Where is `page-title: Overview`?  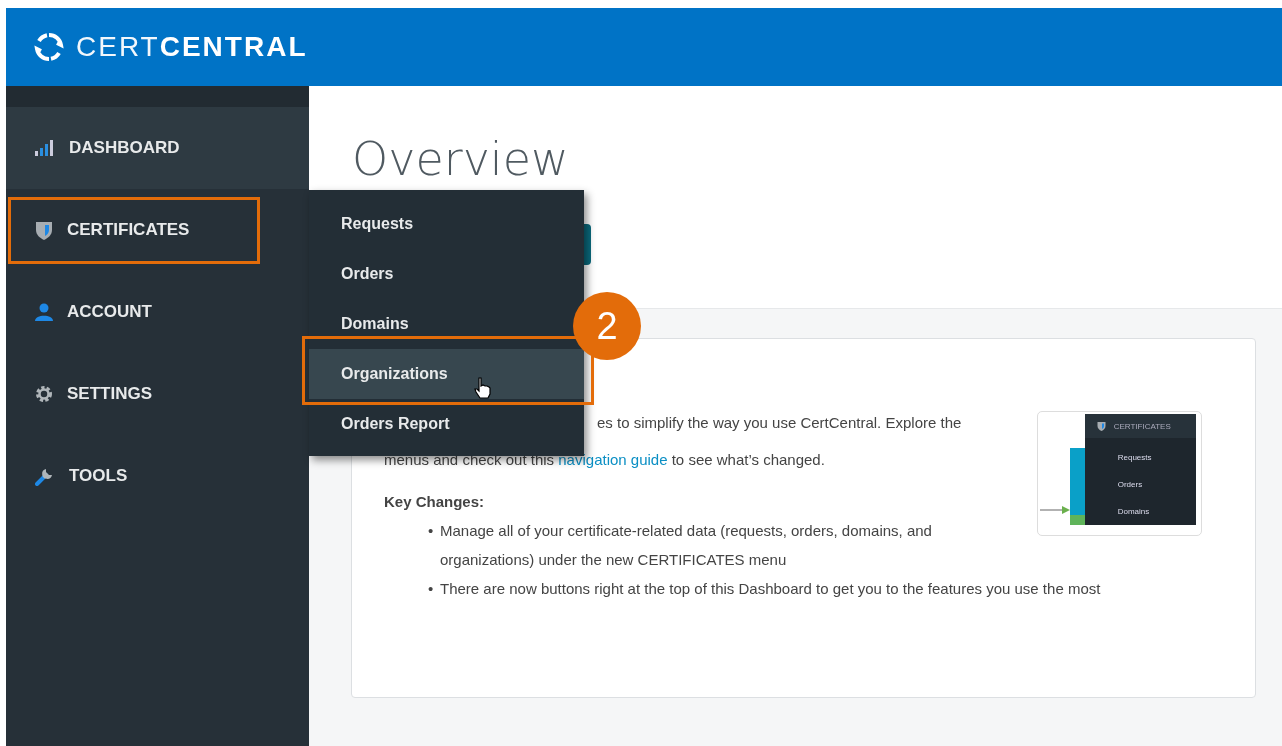
page-title: Overview is located at coordinates (461, 159).